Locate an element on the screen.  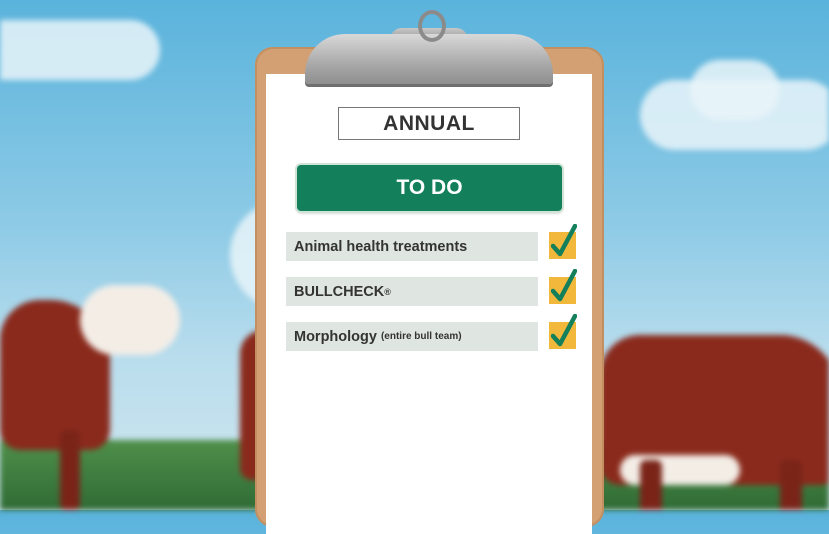
checkbox-animal-health is located at coordinates (563, 241).